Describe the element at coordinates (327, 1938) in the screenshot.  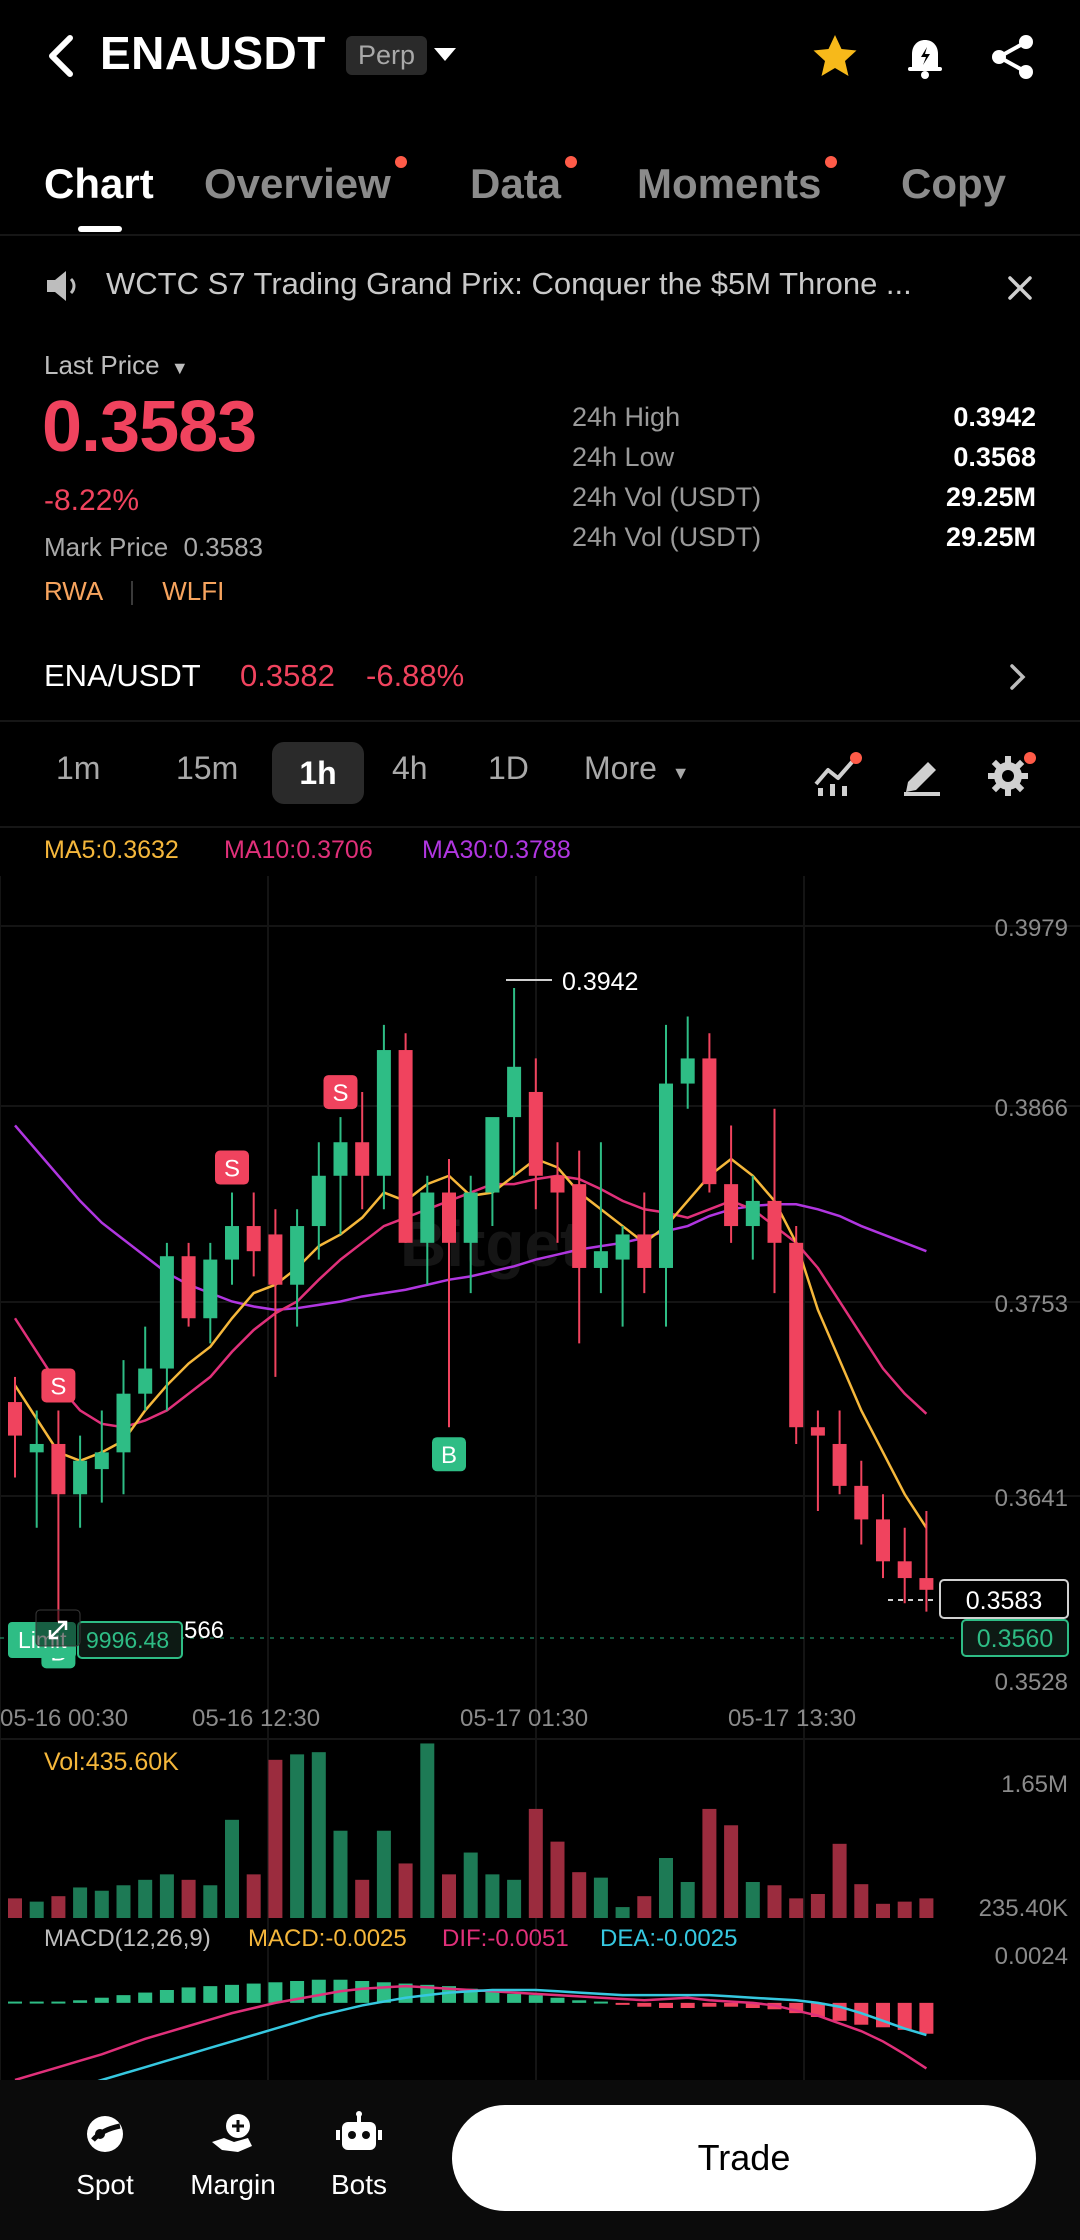
I see `macd-value: MACD:-0.0025` at that location.